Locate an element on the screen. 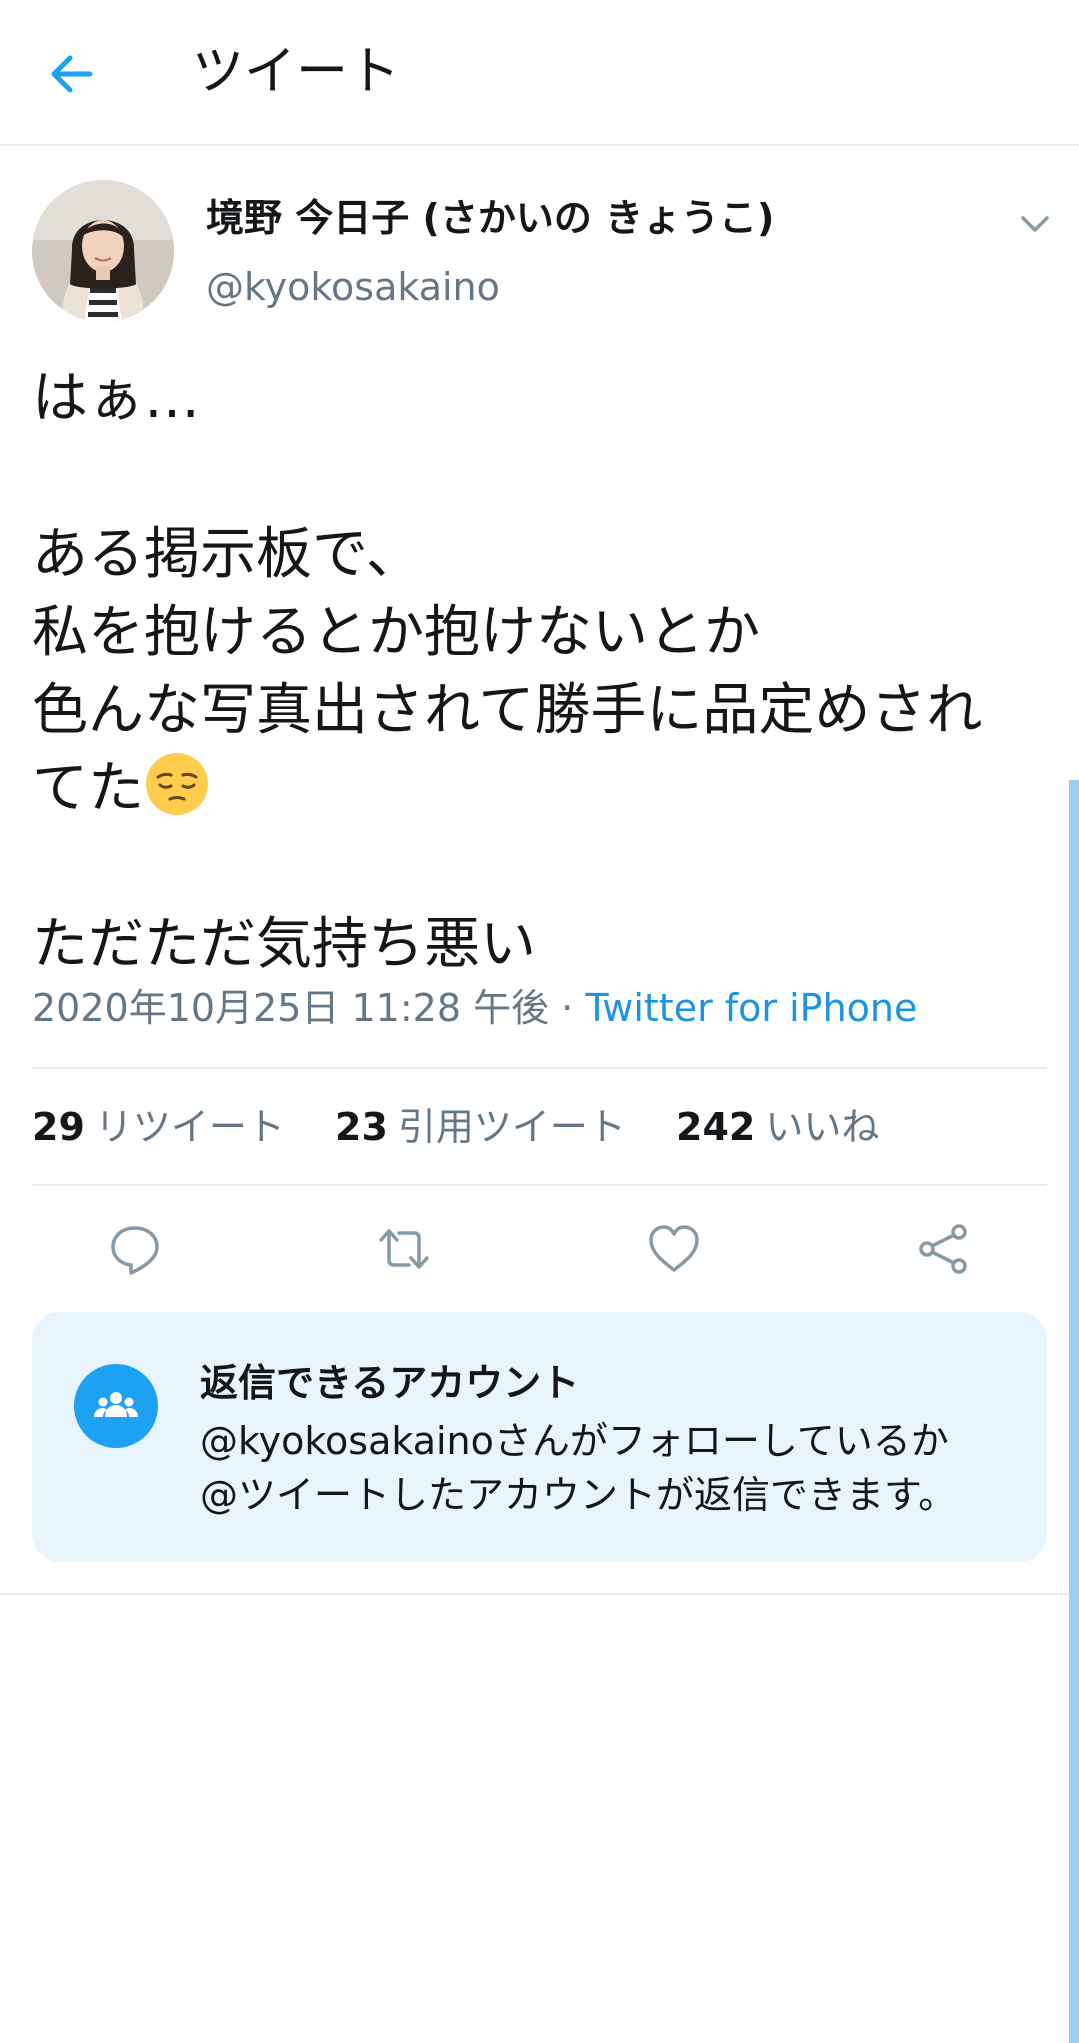  heart-icon is located at coordinates (674, 1248).